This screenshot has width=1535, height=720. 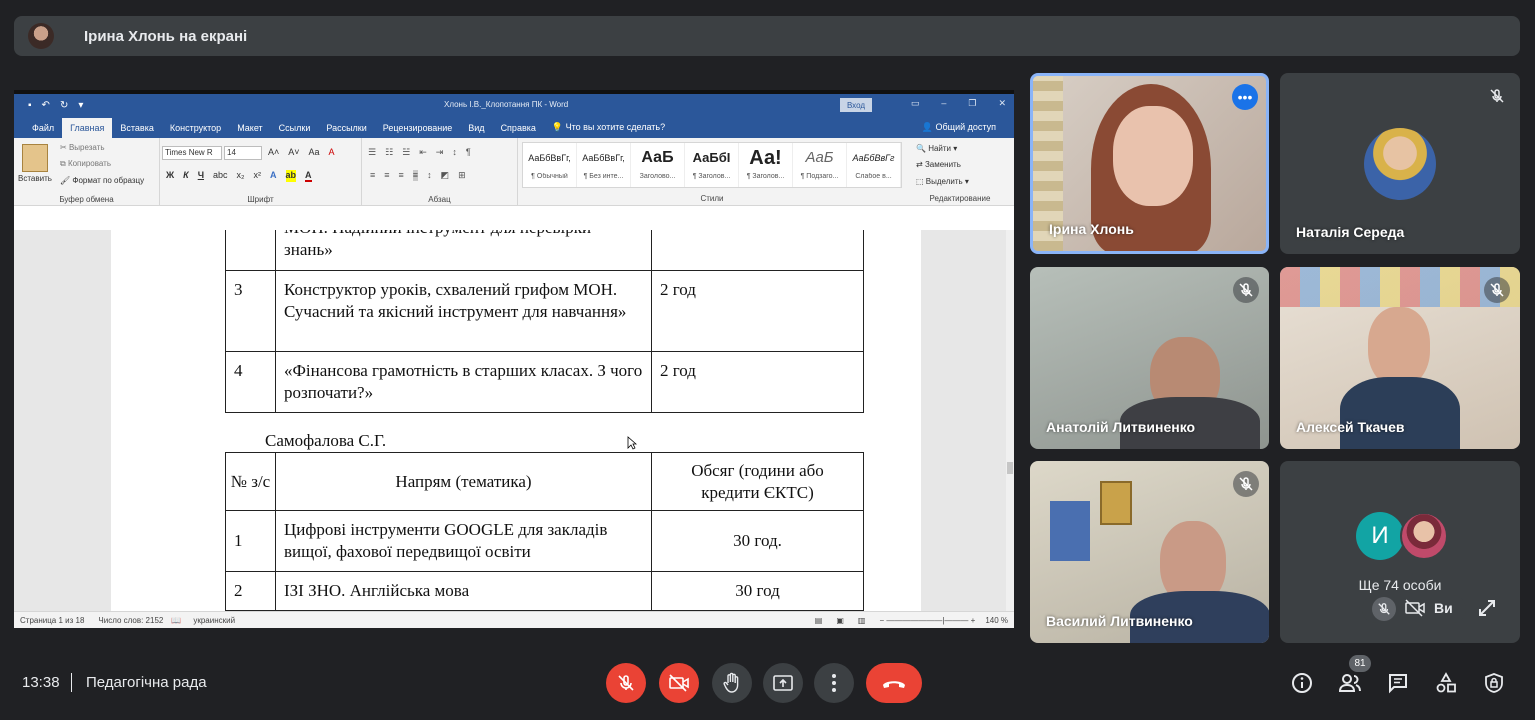 I want to click on save-icon: ▪, so click(x=30, y=105).